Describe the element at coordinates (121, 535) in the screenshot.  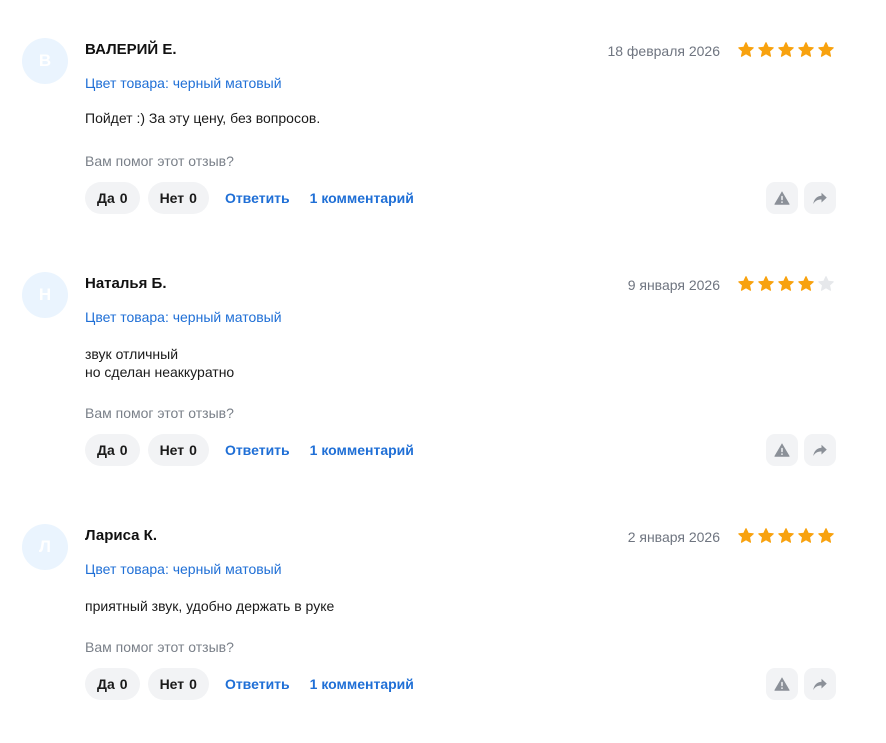
I see `review-author: Лариса К.` at that location.